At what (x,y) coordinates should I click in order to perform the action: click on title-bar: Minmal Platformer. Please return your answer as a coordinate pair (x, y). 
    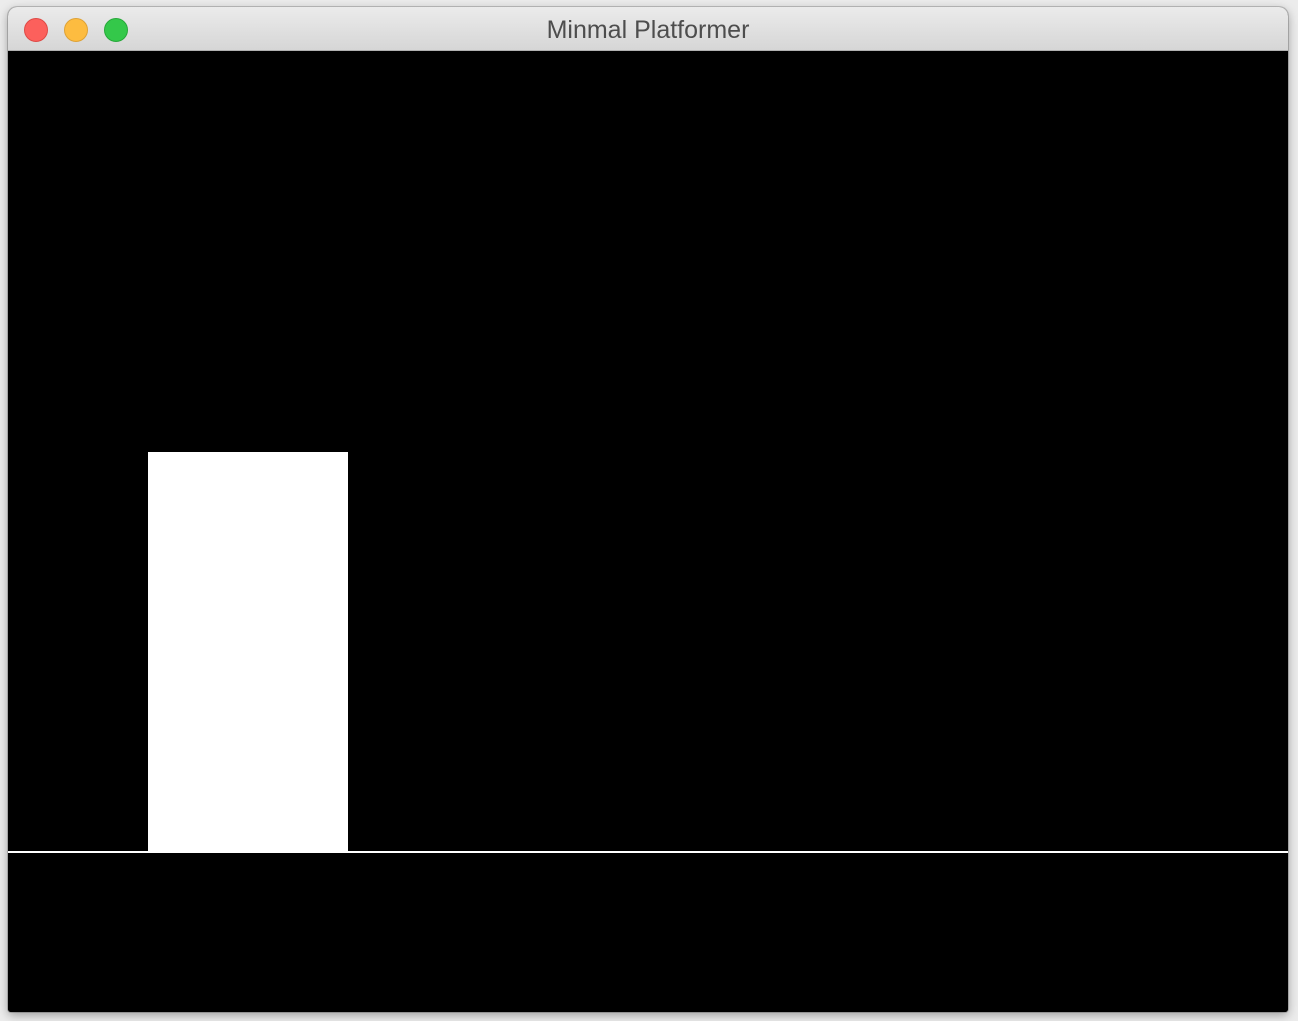
    Looking at the image, I should click on (648, 29).